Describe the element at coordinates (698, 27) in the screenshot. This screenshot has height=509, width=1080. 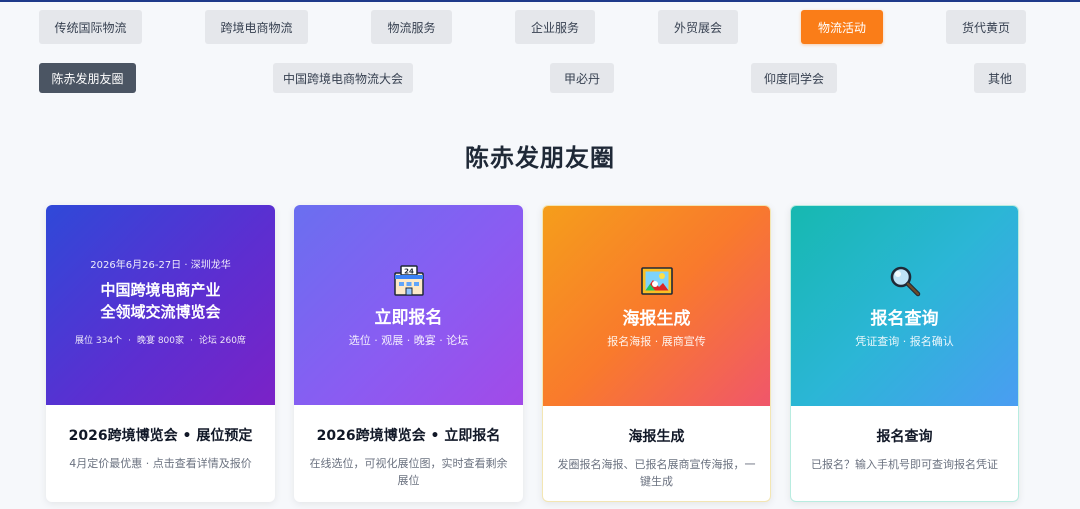
I see `tab-trade-expo: 外贸展会` at that location.